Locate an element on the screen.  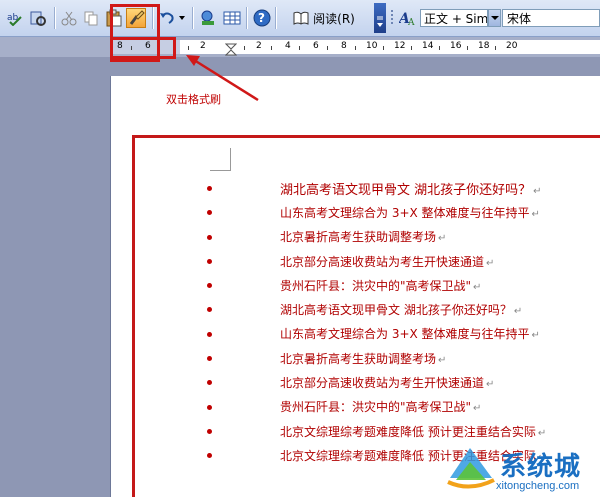
site-watermark: 系统城 xitongcheng.com is located at coordinates (520, 468).